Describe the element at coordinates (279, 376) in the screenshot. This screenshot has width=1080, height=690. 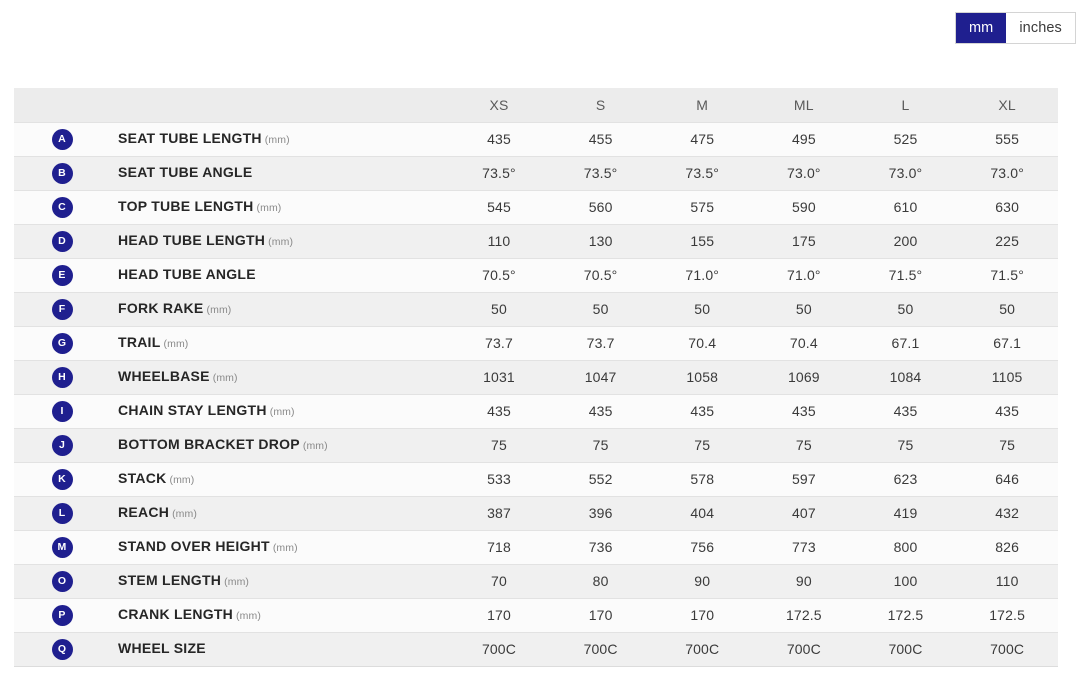
I see `row-label-cell: WHEELBASE (mm)` at that location.